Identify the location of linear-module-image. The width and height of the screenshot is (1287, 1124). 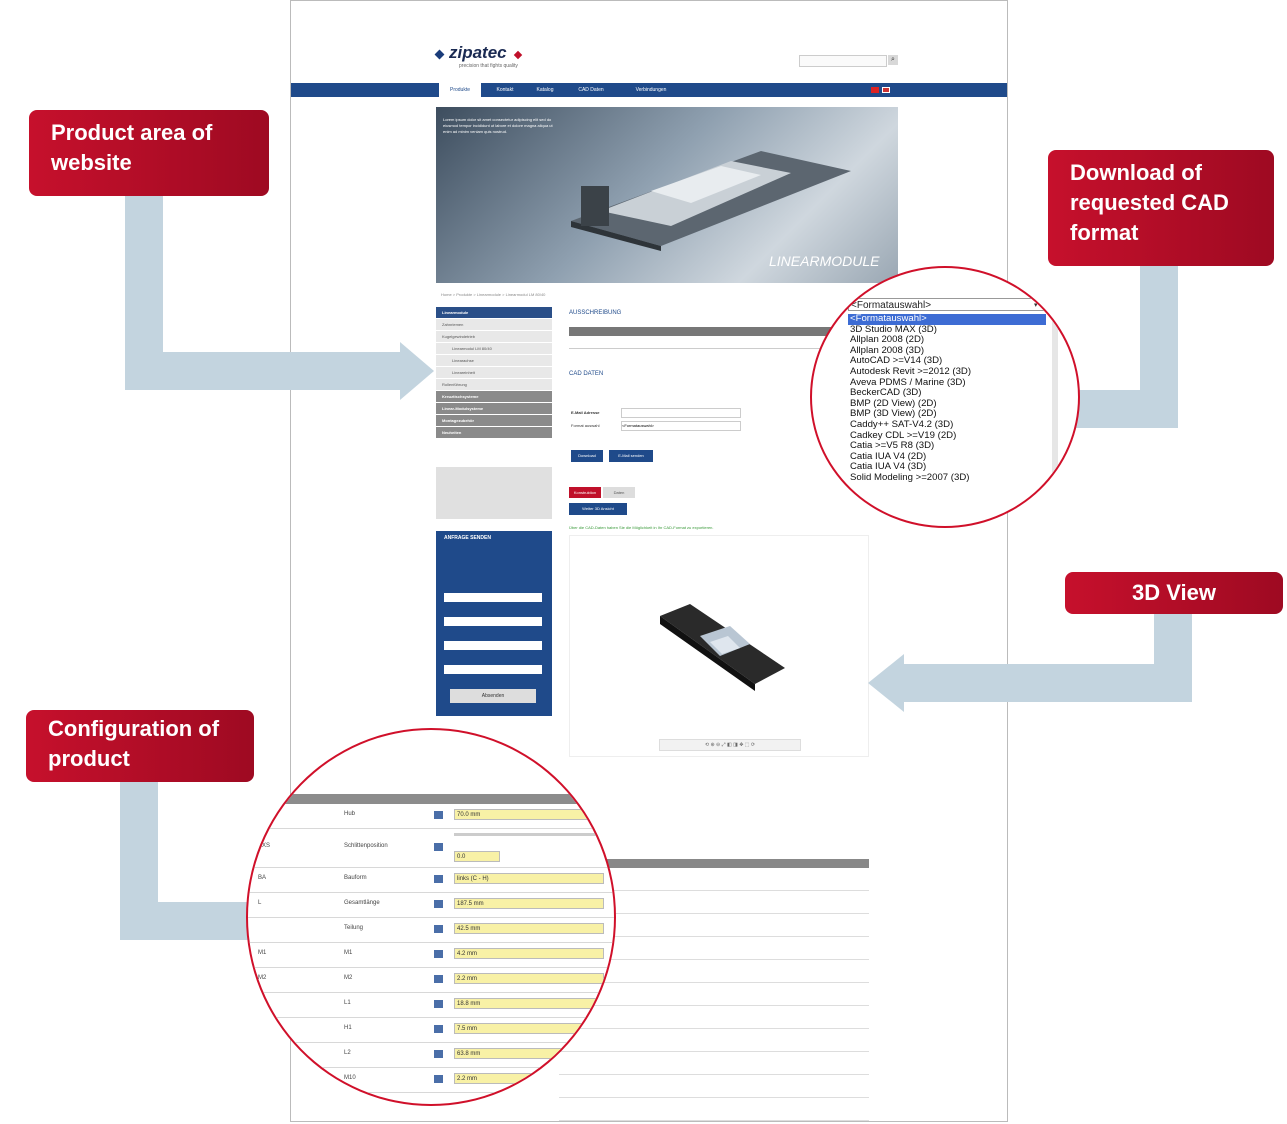
(711, 201).